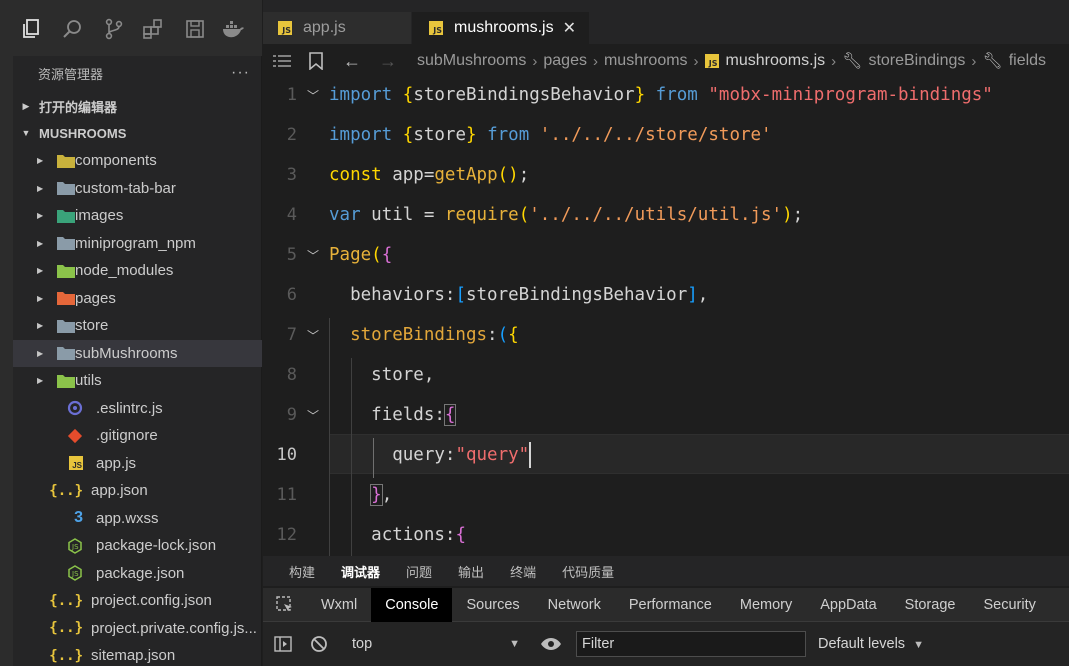  I want to click on tab-debugger: 调试器, so click(347, 571).